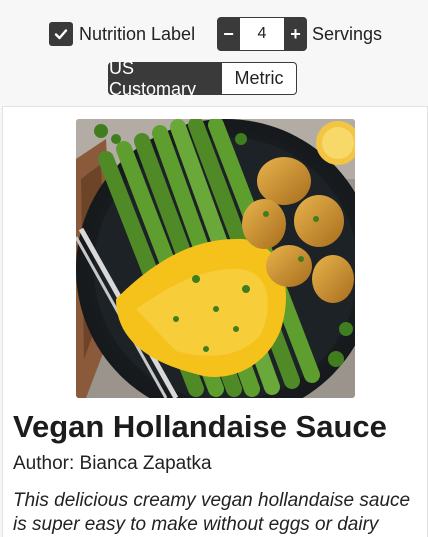 Image resolution: width=428 pixels, height=537 pixels. I want to click on servings-input: 4, so click(262, 34).